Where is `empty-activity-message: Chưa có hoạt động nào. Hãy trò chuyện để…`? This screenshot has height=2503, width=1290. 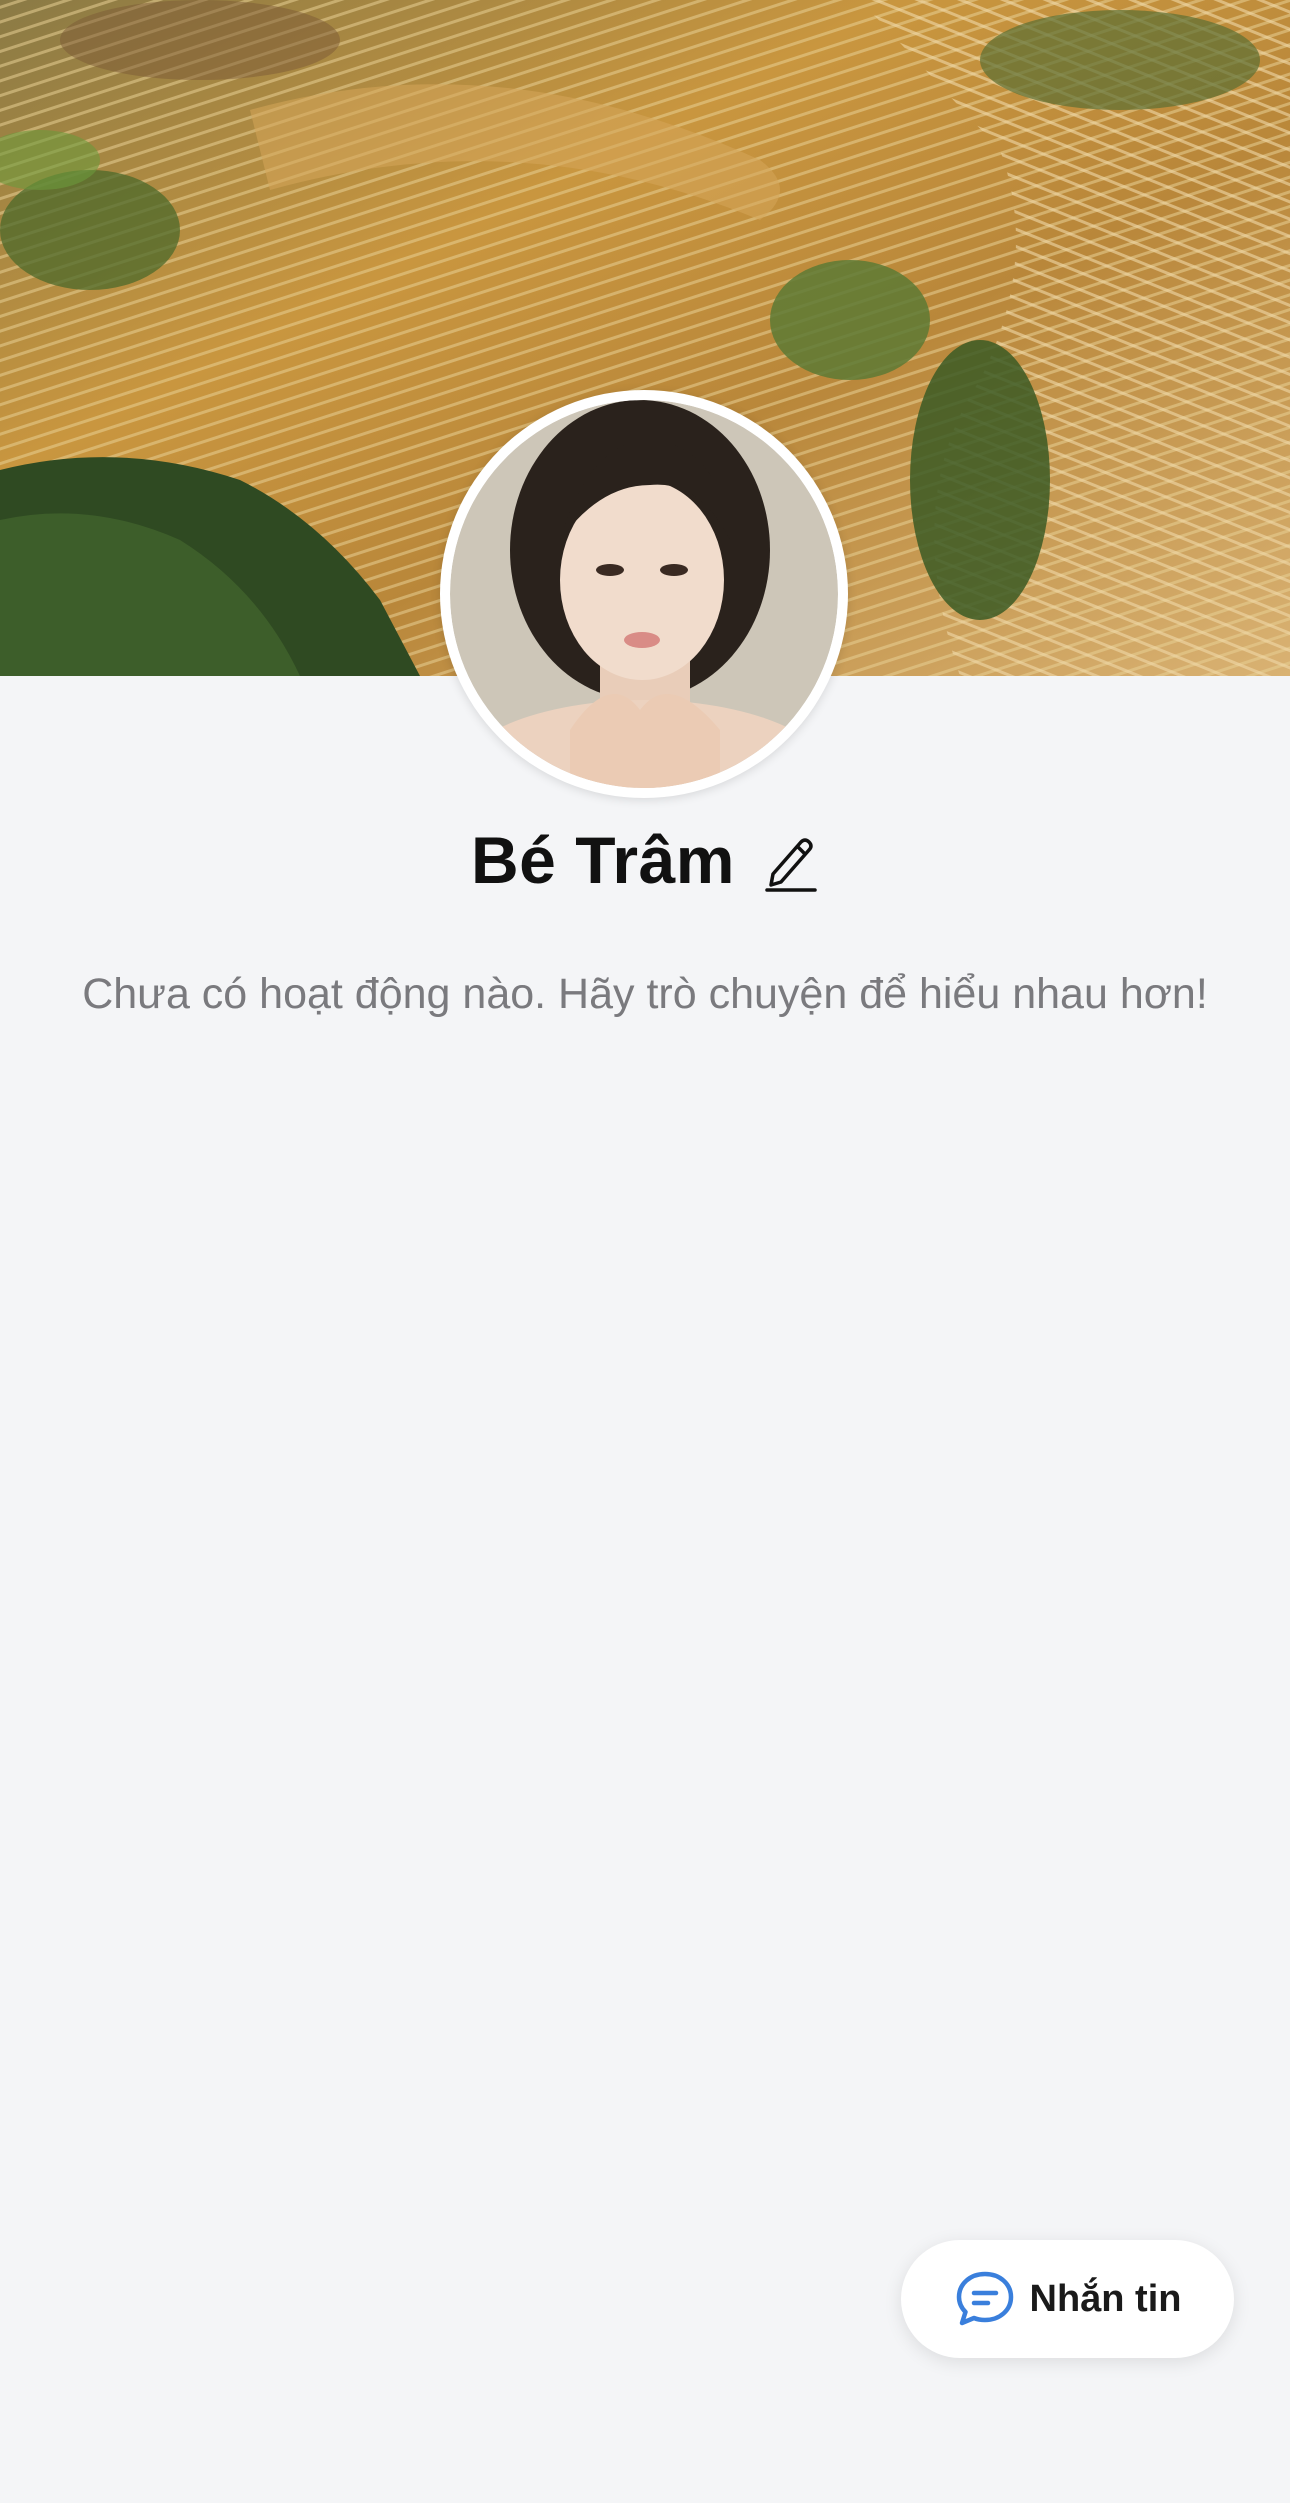
empty-activity-message: Chưa có hoạt động nào. Hãy trò chuyện để… is located at coordinates (645, 994).